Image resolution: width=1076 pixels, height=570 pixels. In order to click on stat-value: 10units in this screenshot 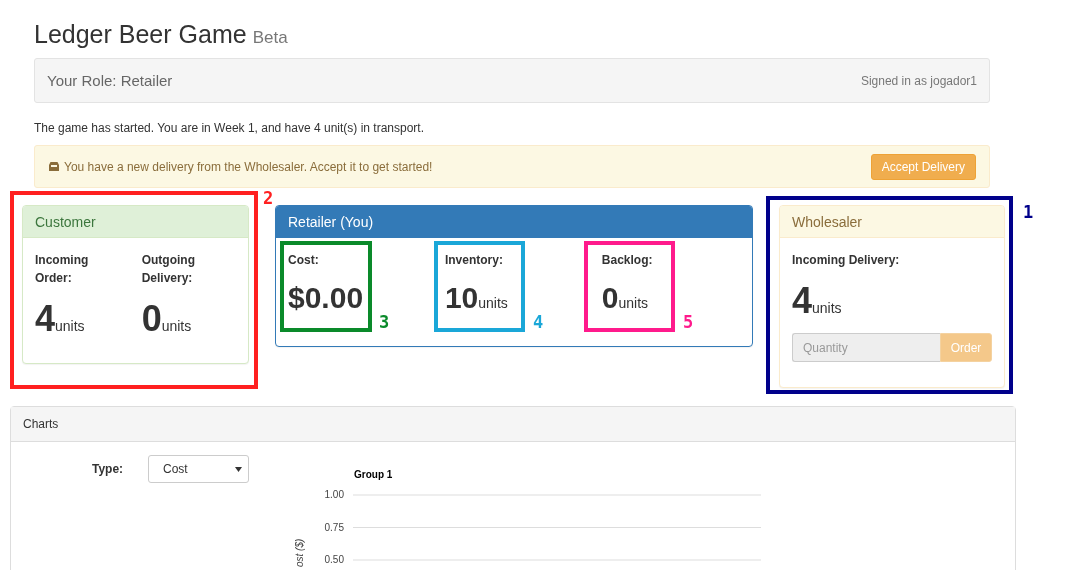, I will do `click(476, 298)`.